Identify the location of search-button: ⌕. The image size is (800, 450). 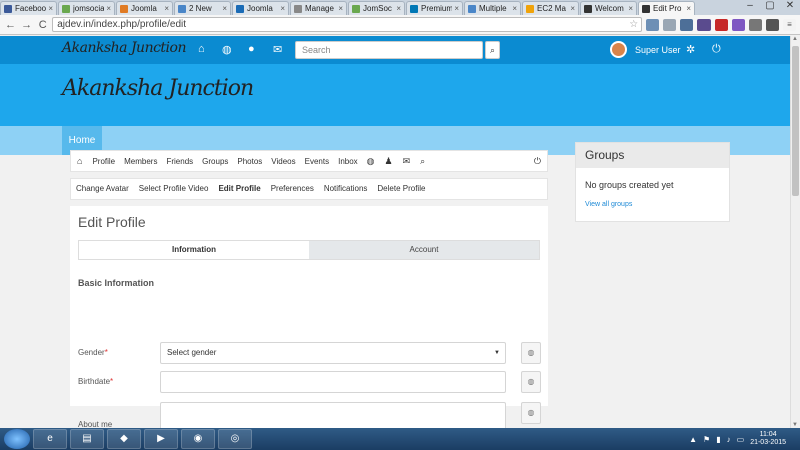
(492, 50).